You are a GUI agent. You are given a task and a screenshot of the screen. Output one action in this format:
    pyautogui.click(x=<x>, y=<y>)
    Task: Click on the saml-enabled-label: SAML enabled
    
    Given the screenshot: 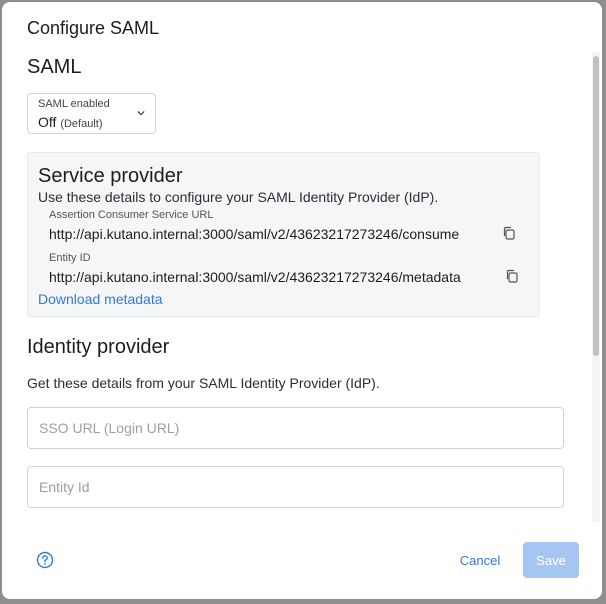 What is the action you would take?
    pyautogui.click(x=74, y=104)
    